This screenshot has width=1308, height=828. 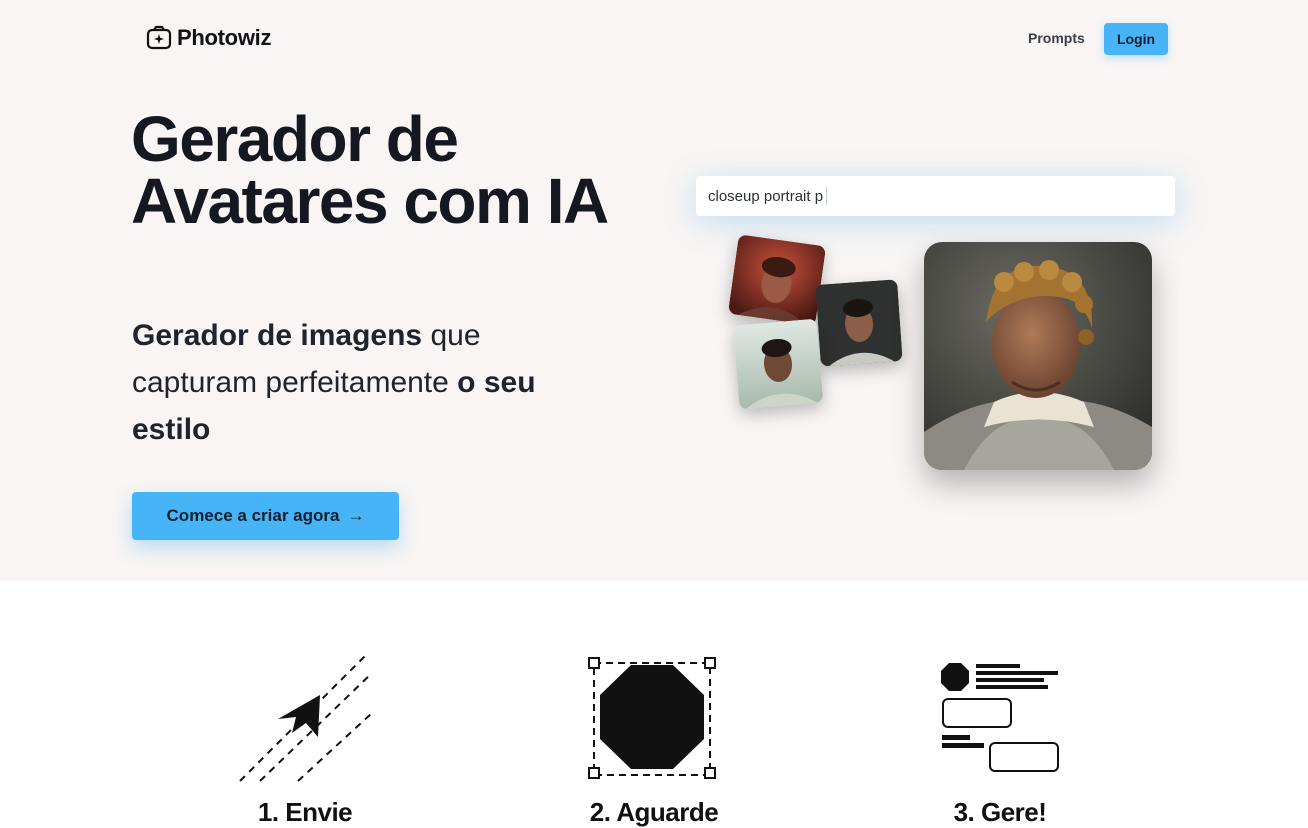 What do you see at coordinates (654, 812) in the screenshot?
I see `step-title: 2. Aguarde` at bounding box center [654, 812].